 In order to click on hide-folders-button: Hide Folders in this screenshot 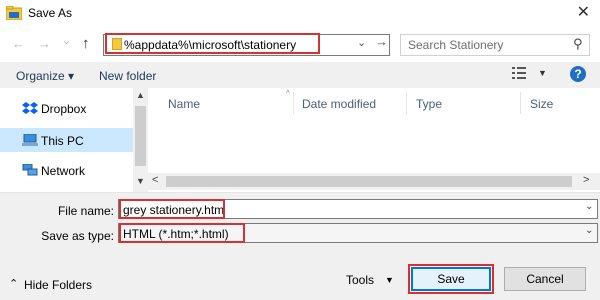, I will do `click(58, 285)`.